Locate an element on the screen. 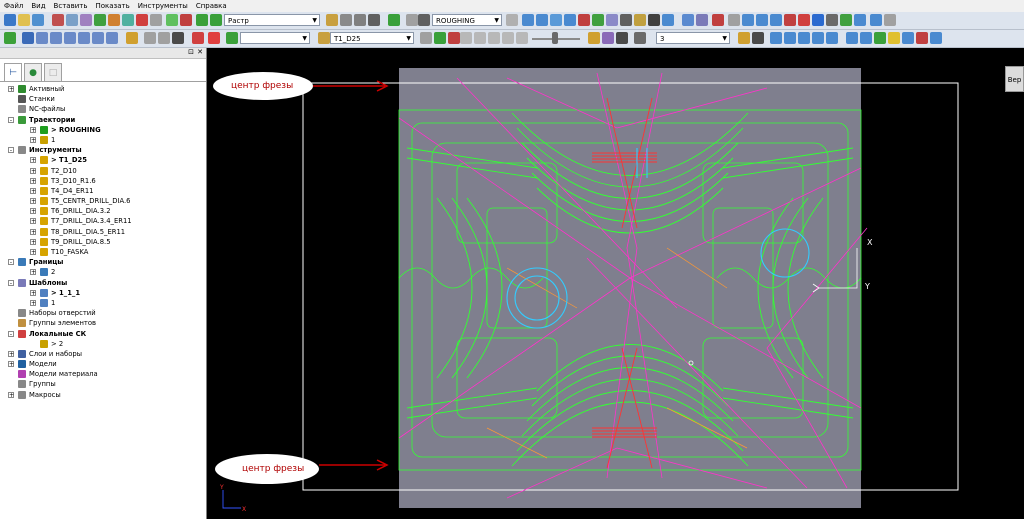 Image resolution: width=1024 pixels, height=519 pixels. shading-icon is located at coordinates (202, 20).